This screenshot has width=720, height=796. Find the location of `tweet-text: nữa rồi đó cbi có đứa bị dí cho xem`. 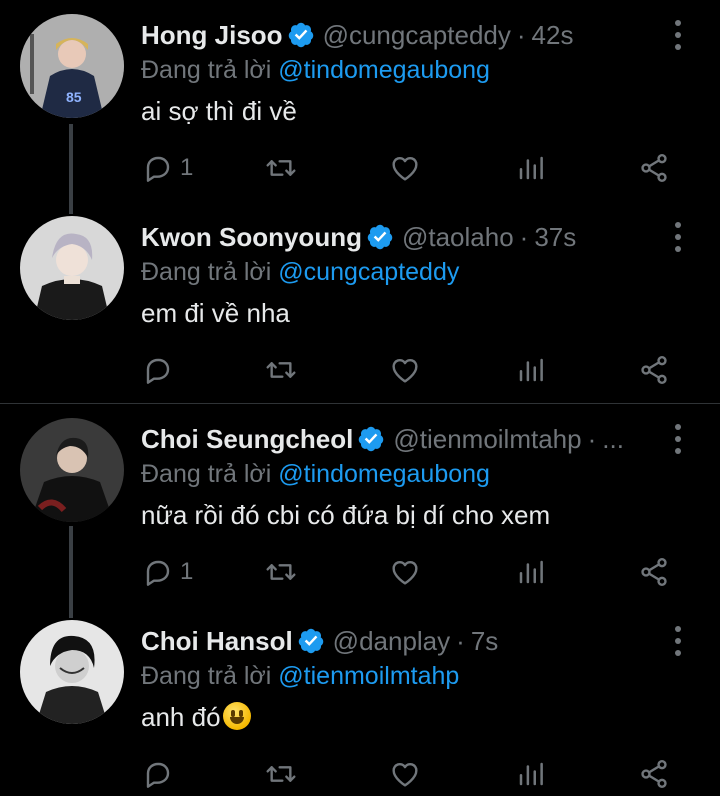

tweet-text: nữa rồi đó cbi có đứa bị dí cho xem is located at coordinates (346, 515).